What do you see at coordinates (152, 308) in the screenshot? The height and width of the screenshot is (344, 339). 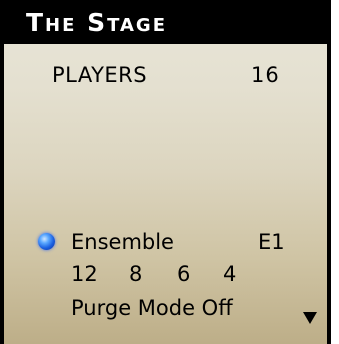 I see `purge-mode-select: Purge Mode Off` at bounding box center [152, 308].